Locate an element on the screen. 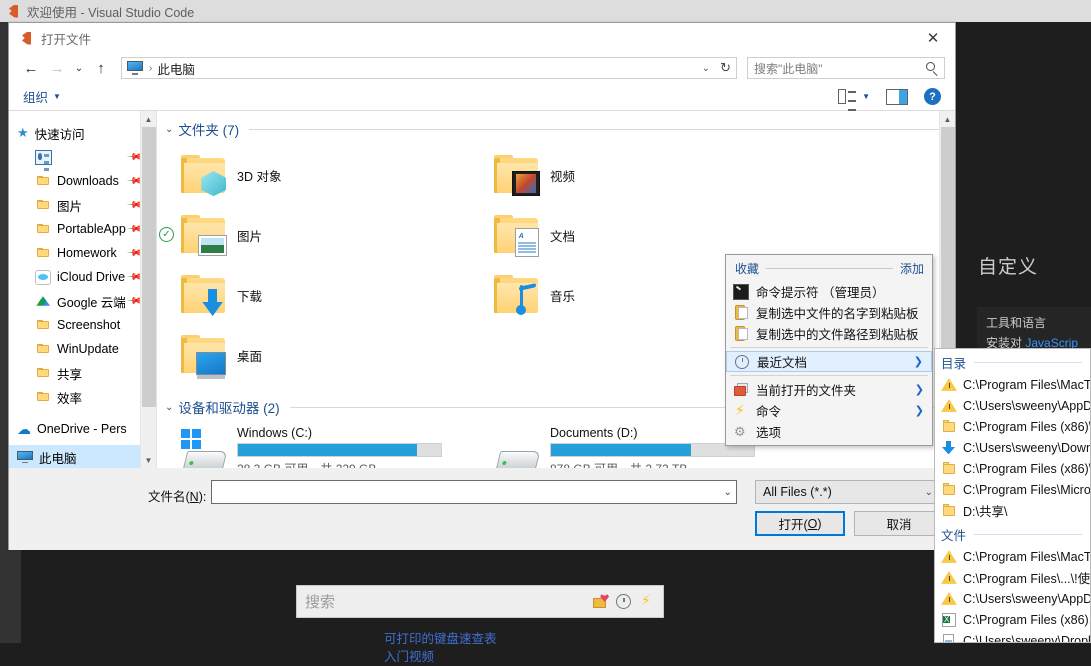 The height and width of the screenshot is (666, 1091). sidebar-item-google-drive: Google 云端 📌 is located at coordinates (82, 301).